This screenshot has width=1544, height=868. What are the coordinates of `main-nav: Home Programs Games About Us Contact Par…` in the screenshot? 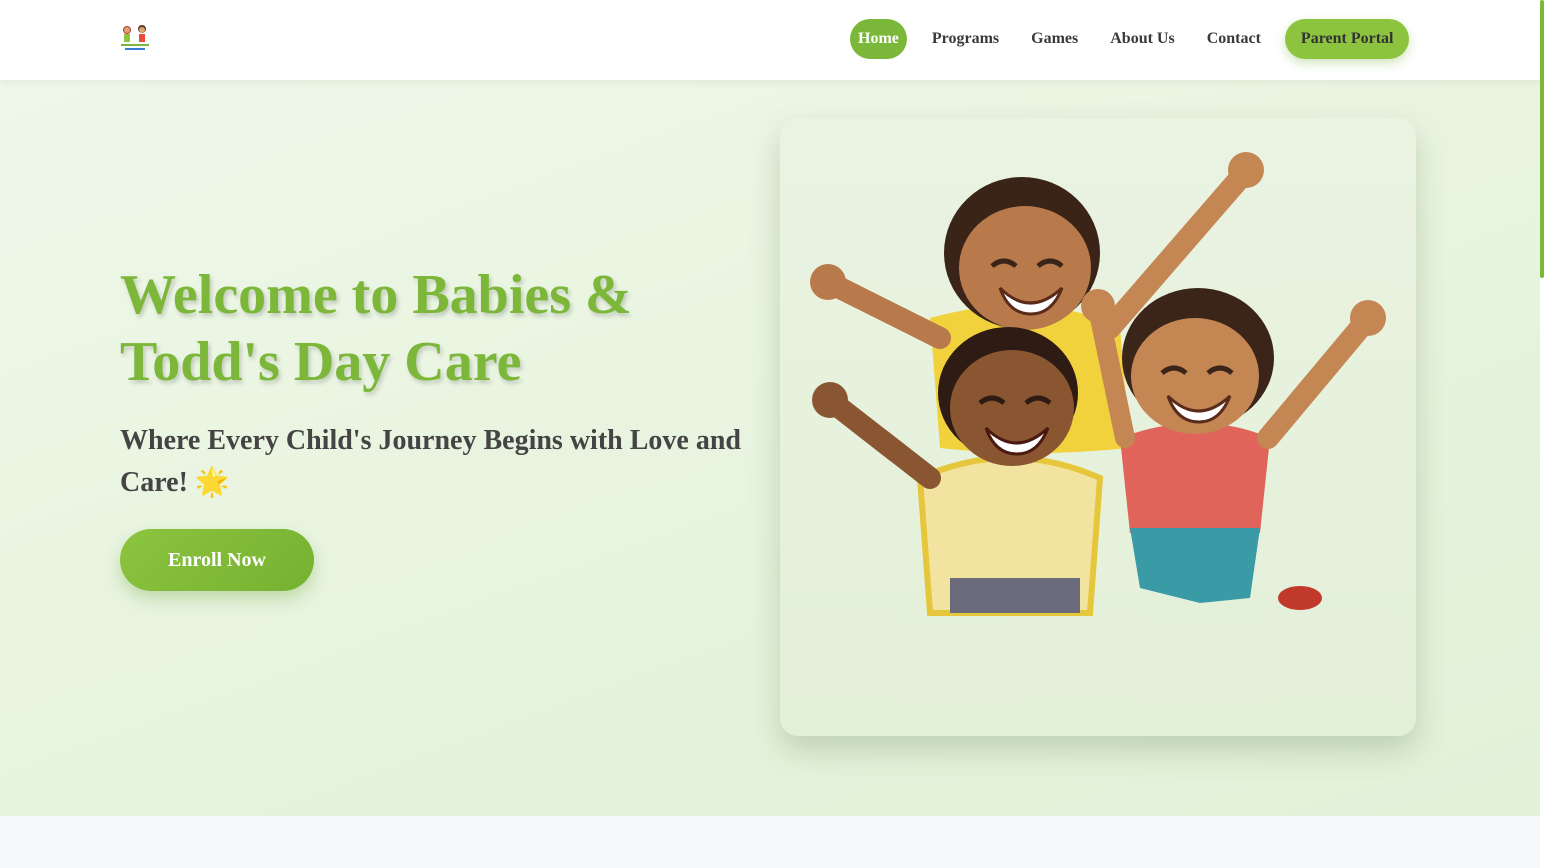 It's located at (1130, 39).